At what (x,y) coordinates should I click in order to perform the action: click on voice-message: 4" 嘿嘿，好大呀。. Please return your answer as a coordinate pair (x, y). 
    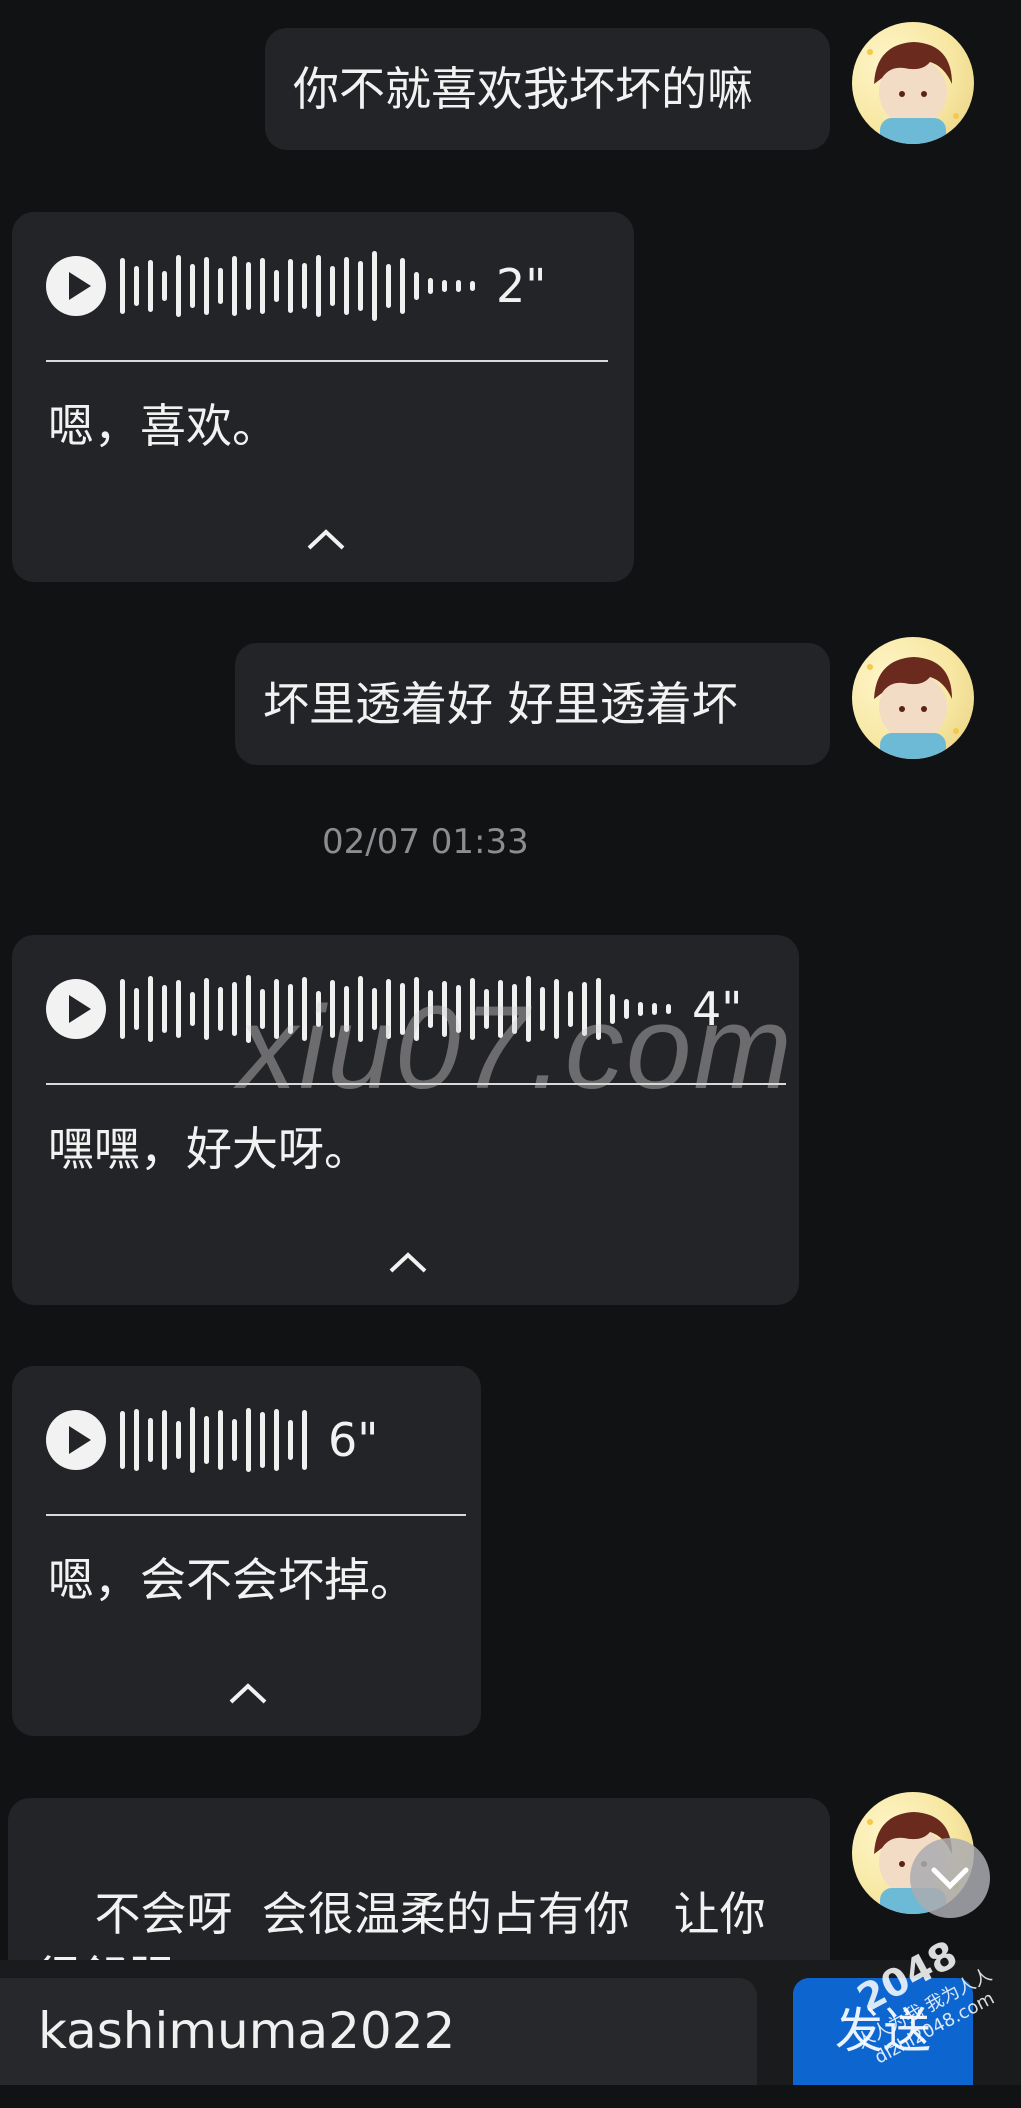
    Looking at the image, I should click on (405, 1120).